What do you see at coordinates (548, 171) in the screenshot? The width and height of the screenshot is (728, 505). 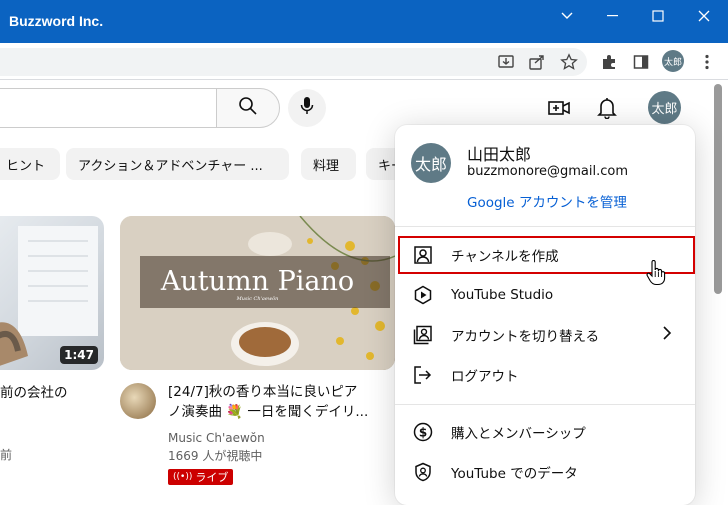 I see `account-email: buzzmonore@gmail.com` at bounding box center [548, 171].